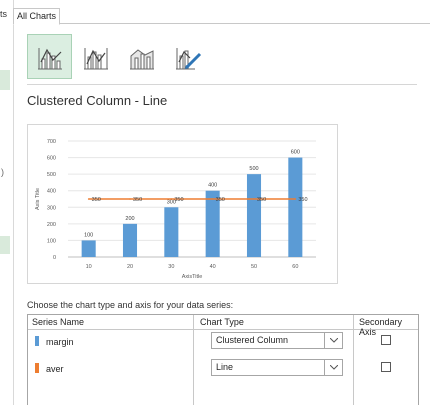 The width and height of the screenshot is (430, 405). Describe the element at coordinates (5, 80) in the screenshot. I see `left-selection-highlight` at that location.